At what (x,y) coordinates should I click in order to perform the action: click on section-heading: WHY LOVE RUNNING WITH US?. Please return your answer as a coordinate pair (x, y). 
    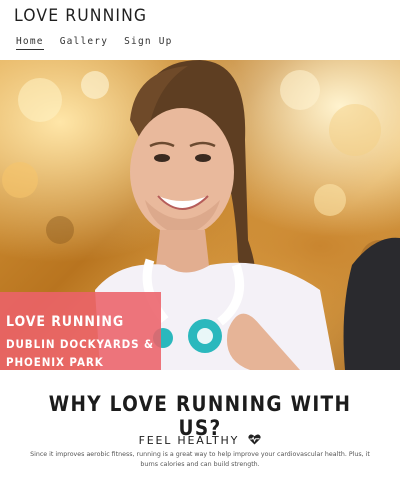
    Looking at the image, I should click on (200, 416).